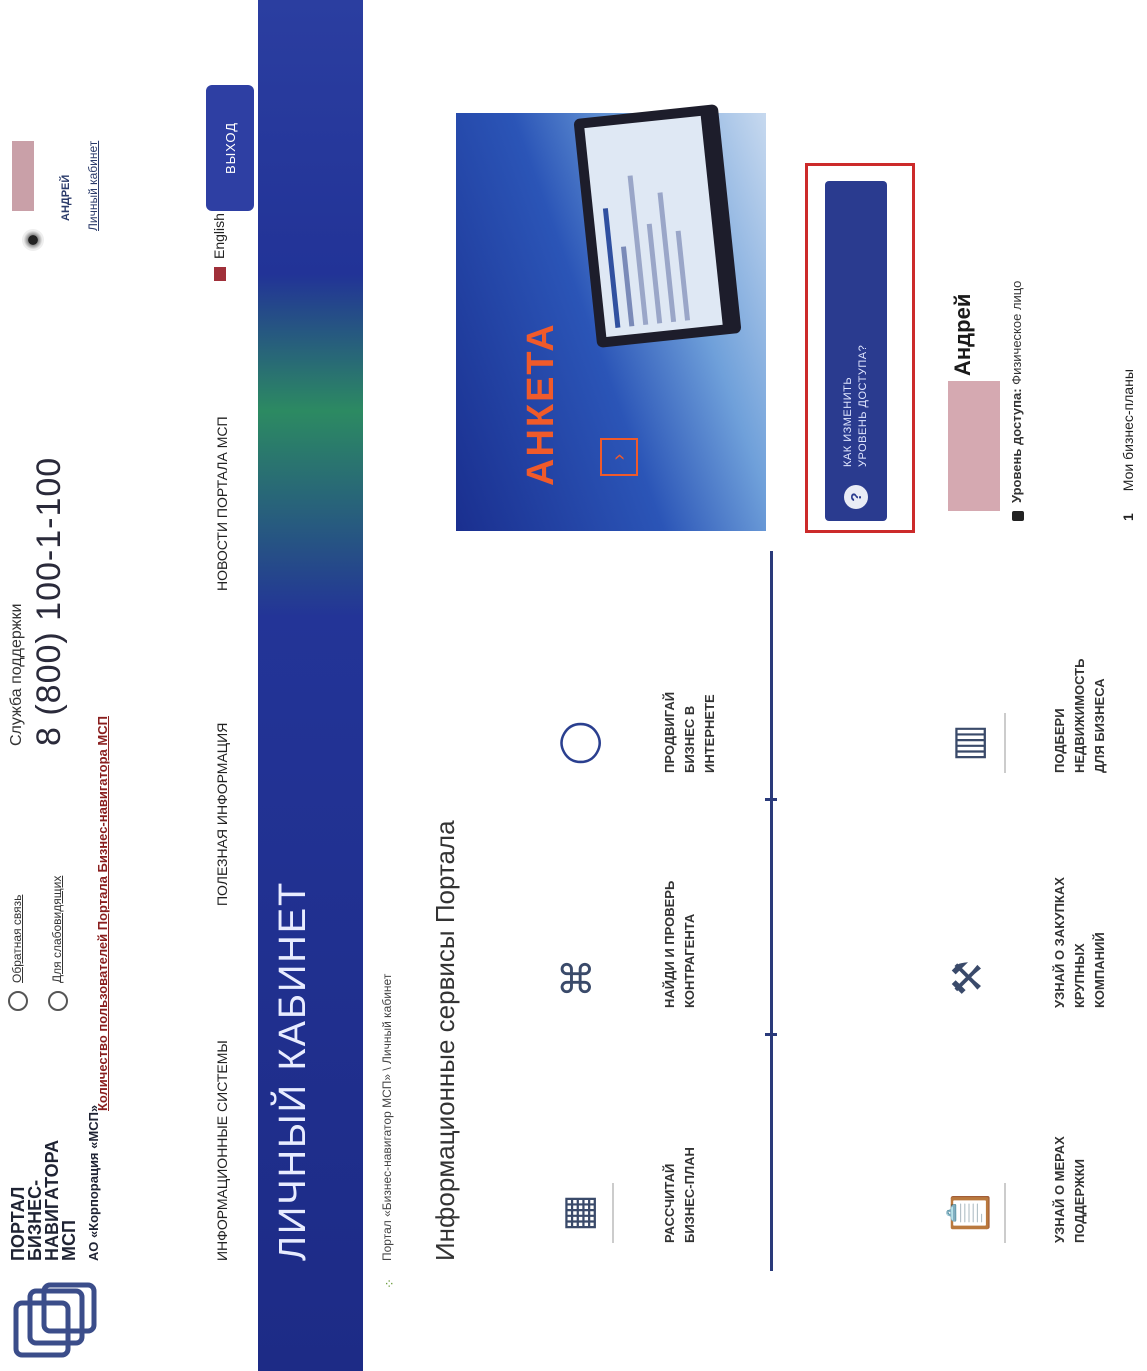 Image resolution: width=1147 pixels, height=1371 pixels. Describe the element at coordinates (1018, 516) in the screenshot. I see `lock-icon` at that location.